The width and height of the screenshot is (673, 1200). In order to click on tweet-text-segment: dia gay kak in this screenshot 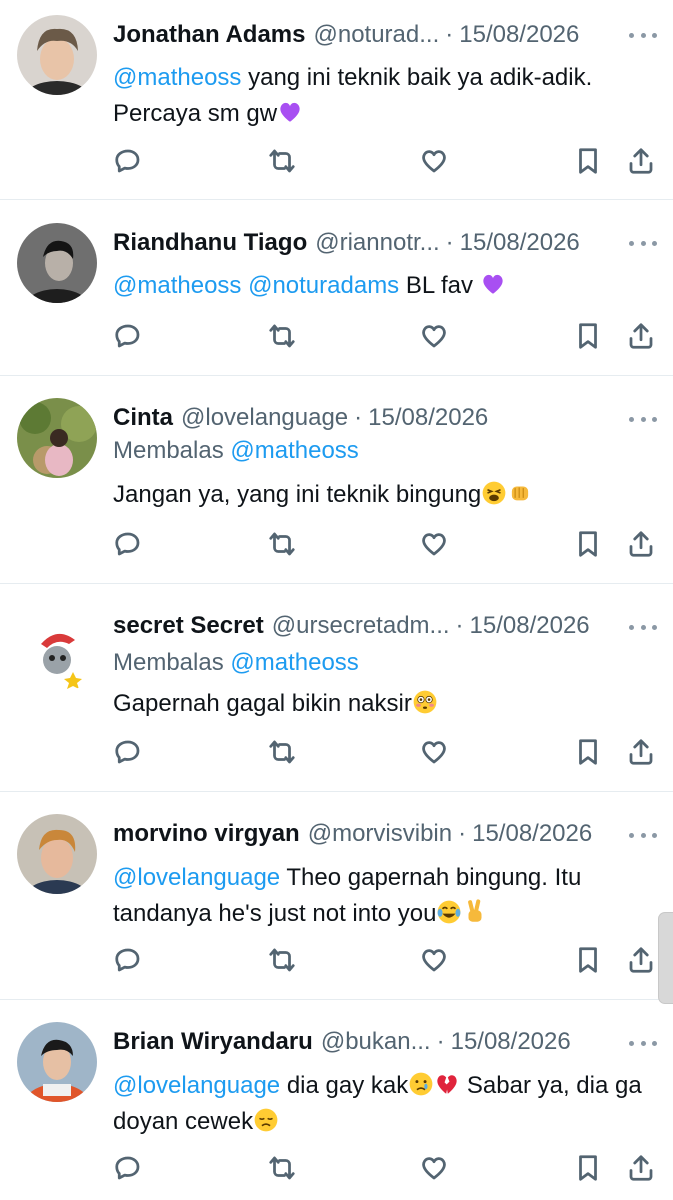, I will do `click(344, 1085)`.